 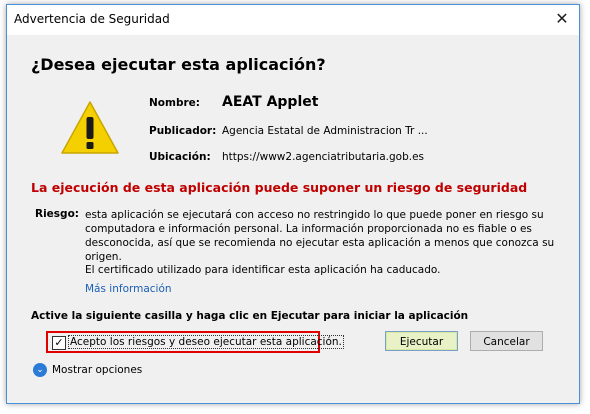 I want to click on title-bar: Advertencia de Seguridad ✕, so click(x=293, y=20).